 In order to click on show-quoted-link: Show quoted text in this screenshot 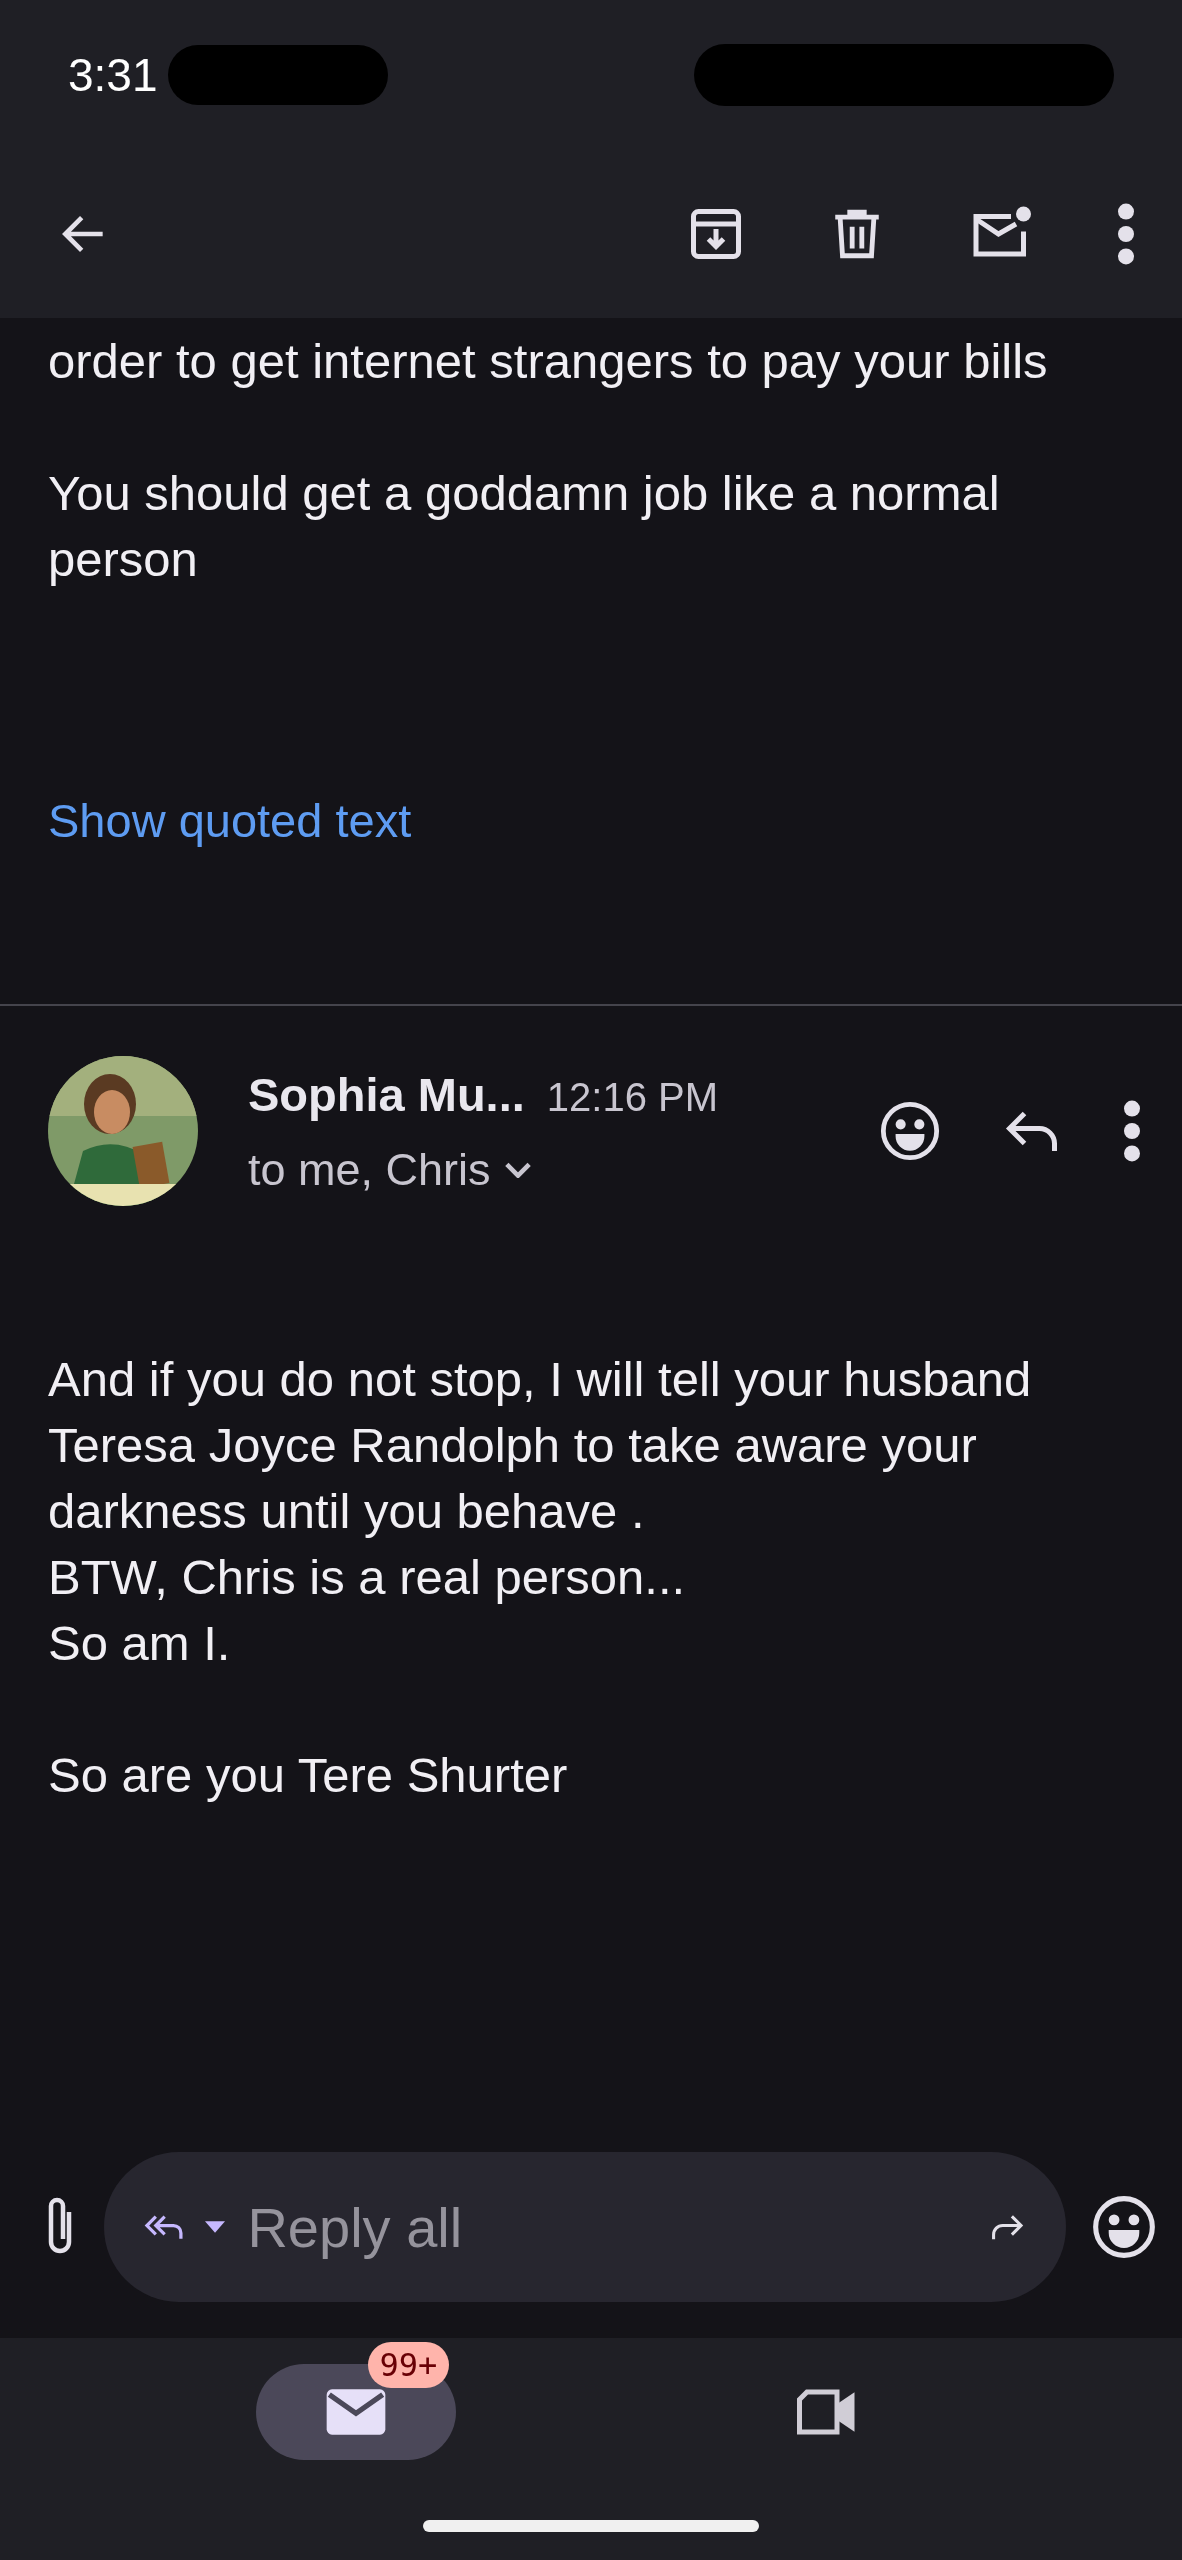, I will do `click(230, 821)`.